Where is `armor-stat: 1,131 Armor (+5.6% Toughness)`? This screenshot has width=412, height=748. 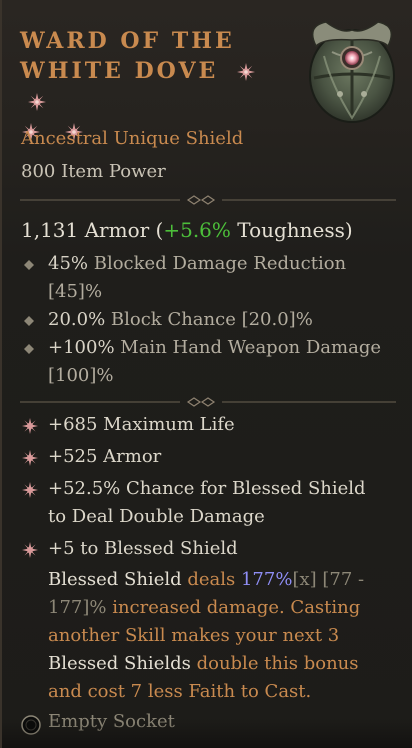 armor-stat: 1,131 Armor (+5.6% Toughness) is located at coordinates (187, 230).